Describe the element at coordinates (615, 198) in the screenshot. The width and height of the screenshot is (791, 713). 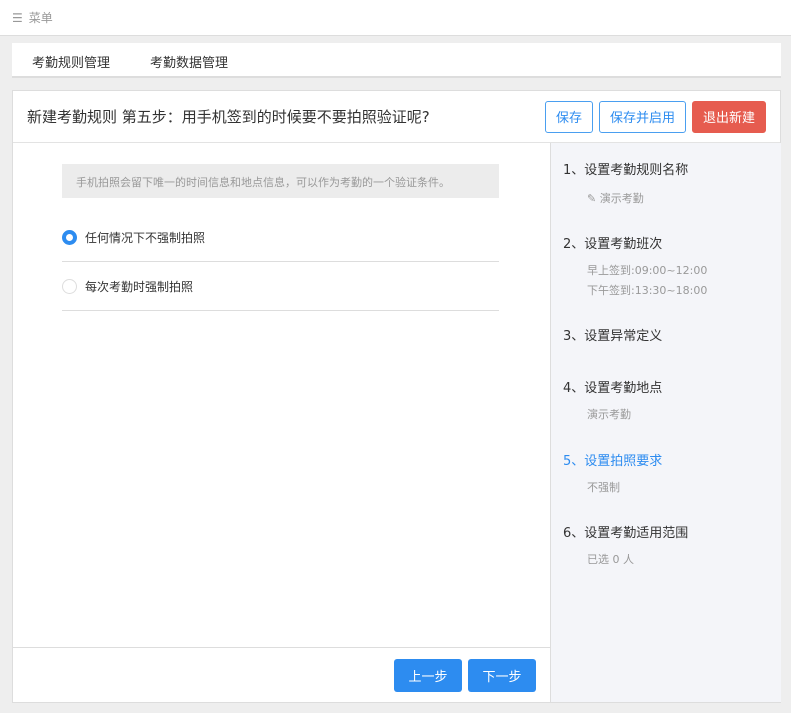
I see `step-1-value: ✎ 演示考勤` at that location.